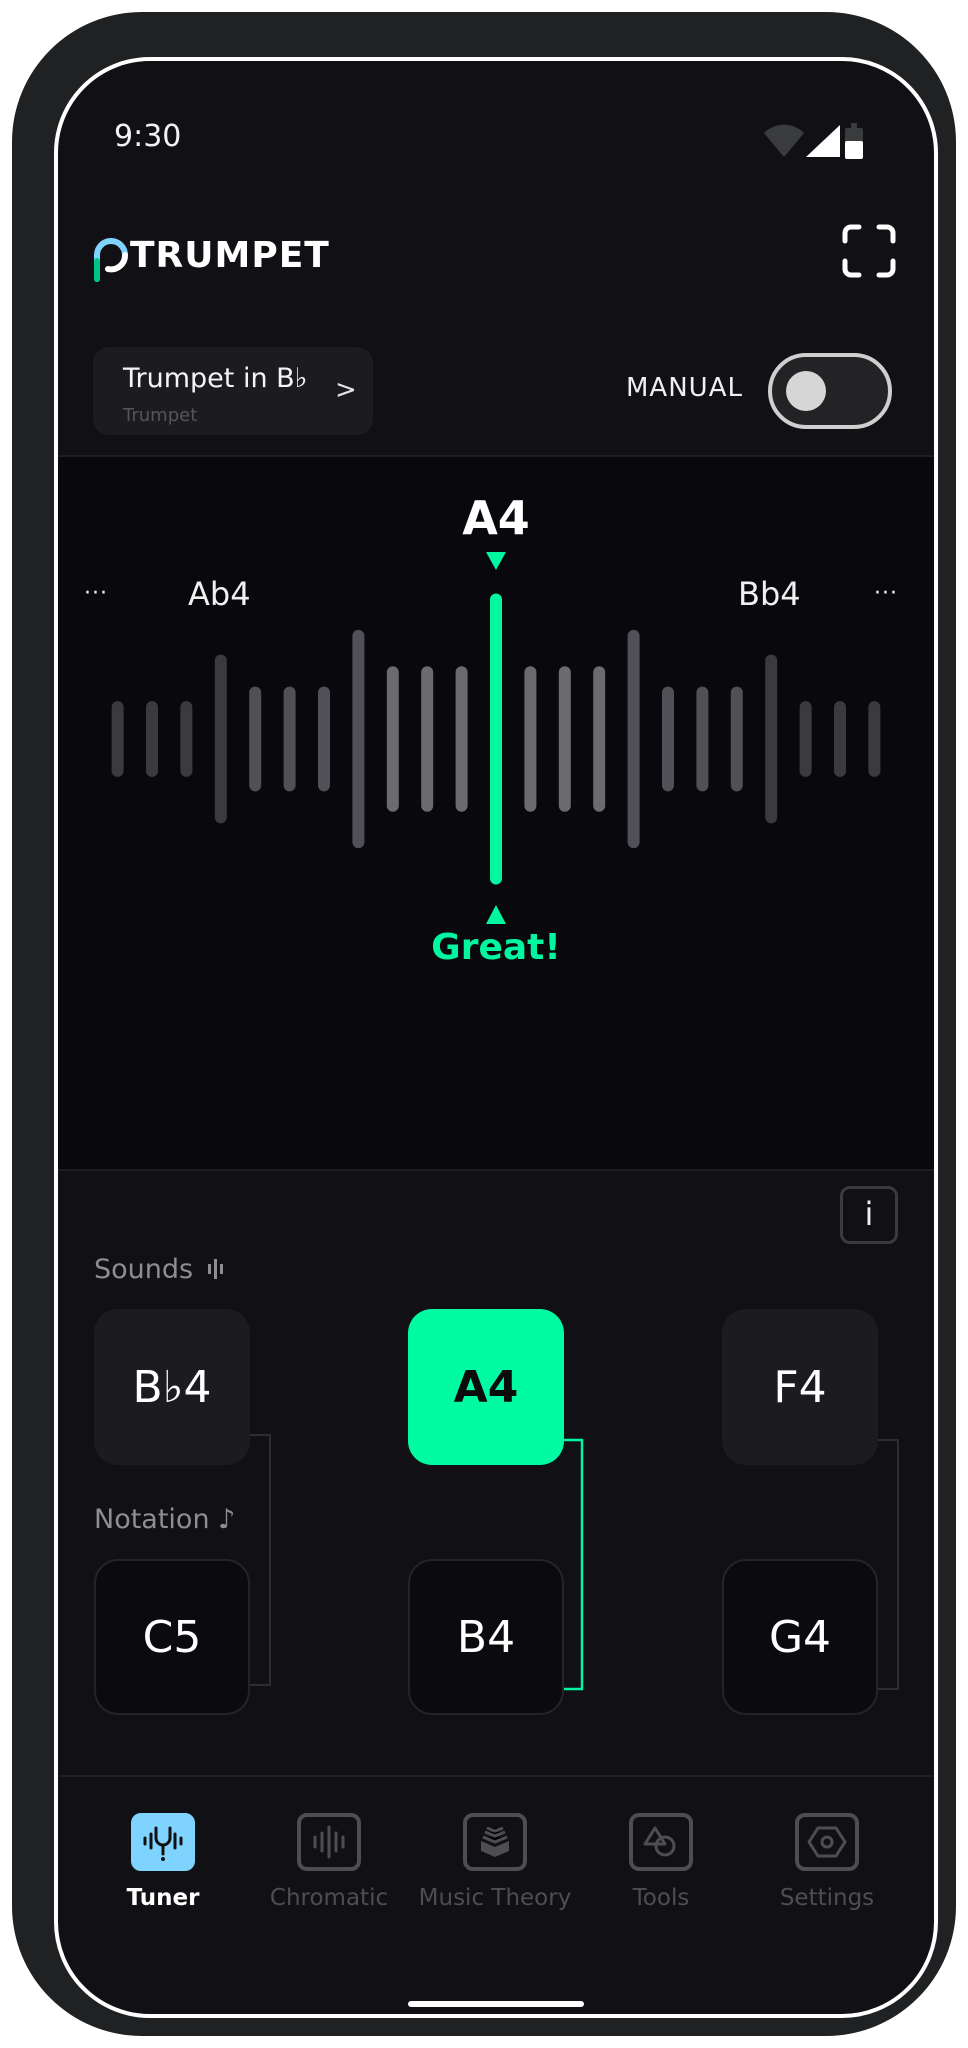  Describe the element at coordinates (215, 378) in the screenshot. I see `instrument-name: Trumpet in B♭` at that location.